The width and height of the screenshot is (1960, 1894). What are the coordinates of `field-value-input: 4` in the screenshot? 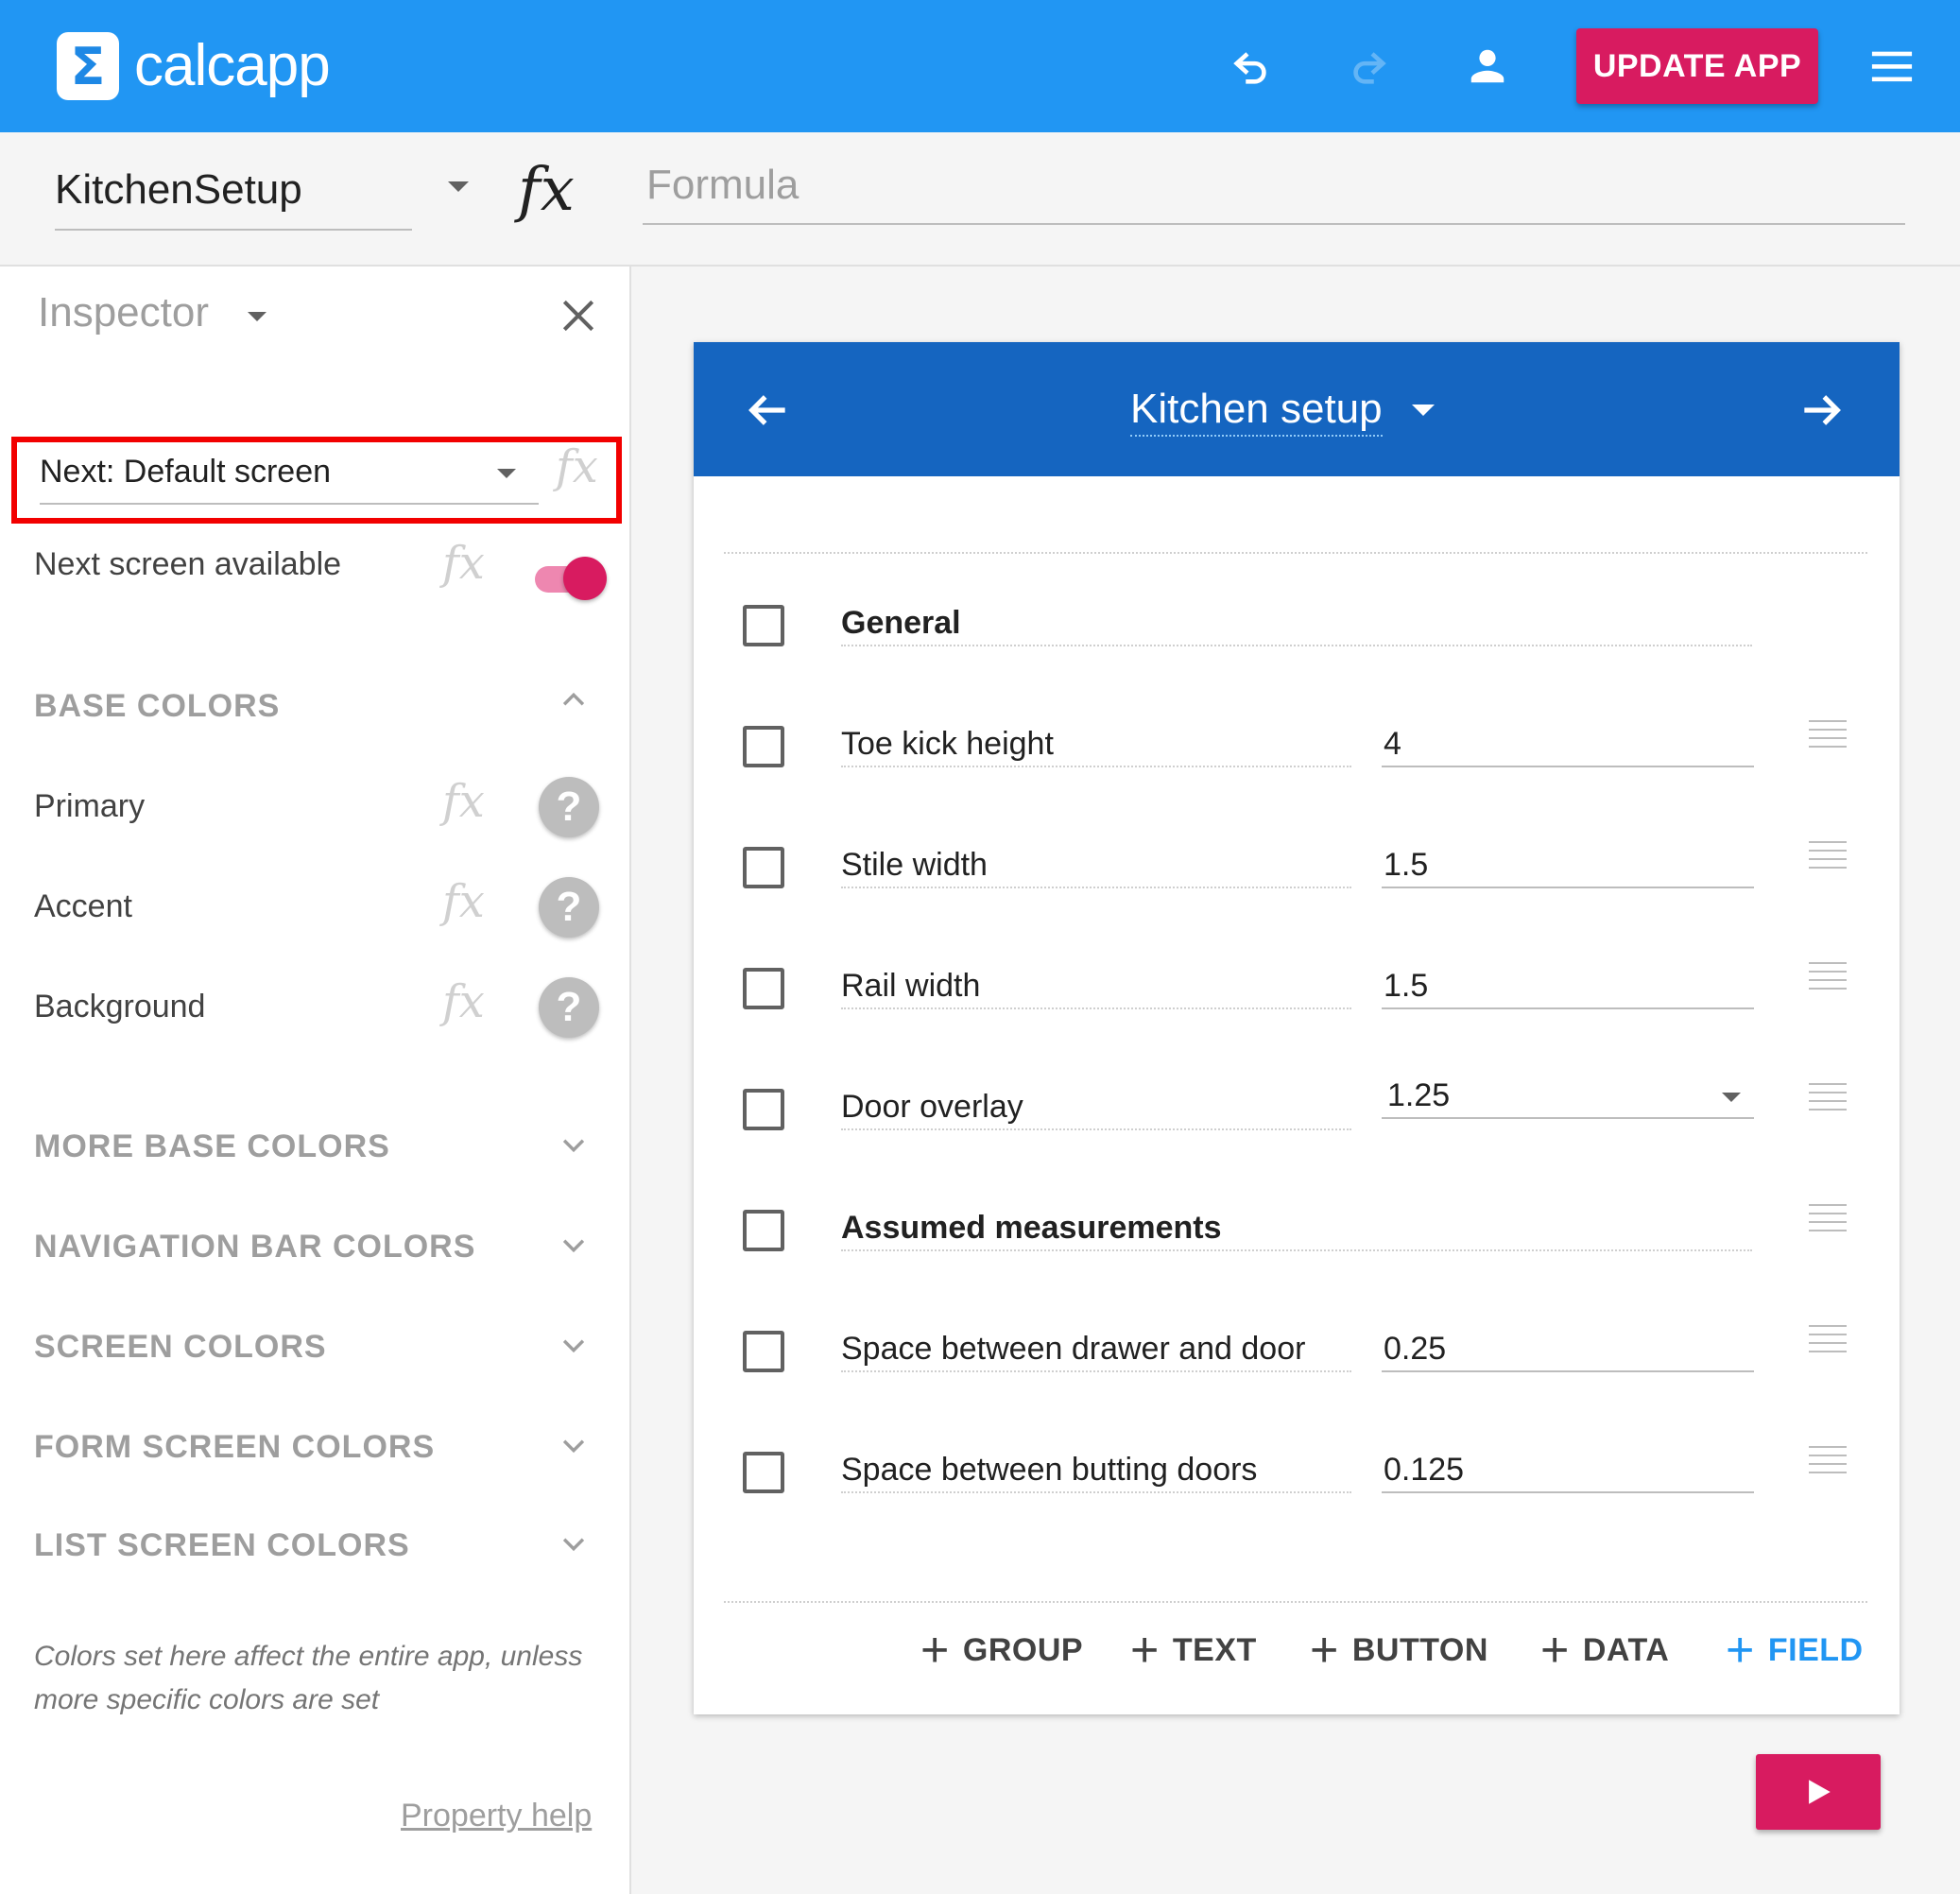 It's located at (1568, 744).